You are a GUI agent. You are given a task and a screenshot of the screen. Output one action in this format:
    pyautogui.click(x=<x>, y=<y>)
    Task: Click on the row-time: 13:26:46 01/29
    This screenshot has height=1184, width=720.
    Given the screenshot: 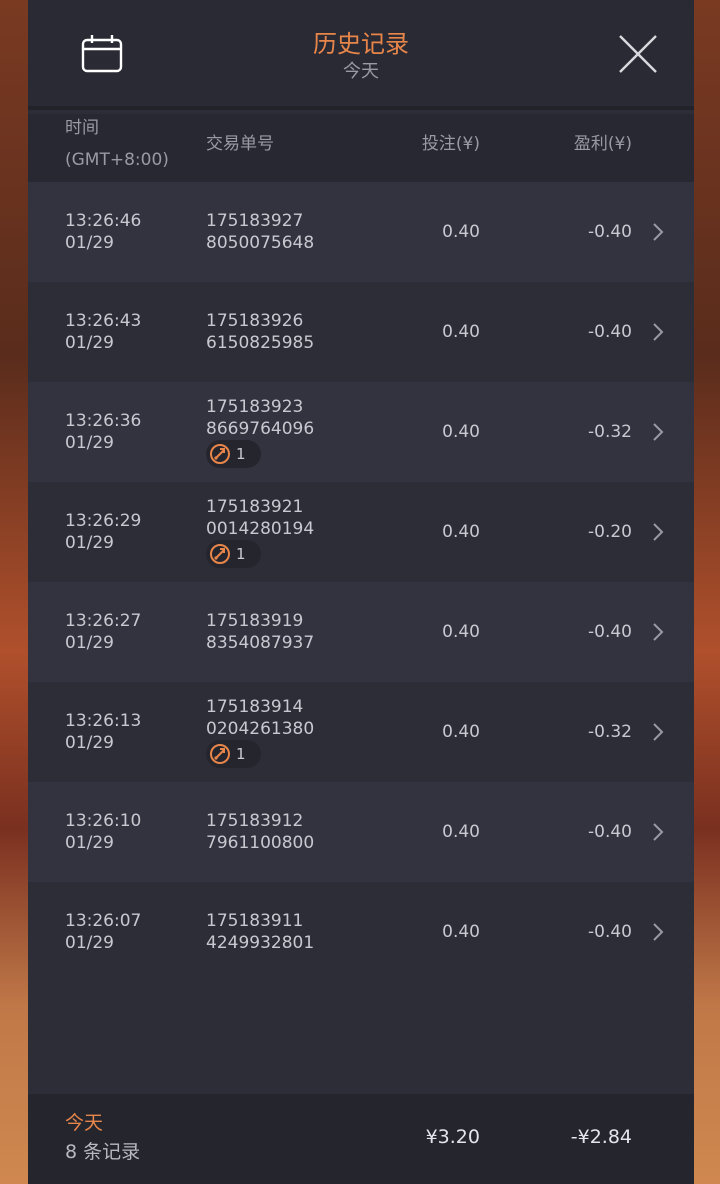 What is the action you would take?
    pyautogui.click(x=103, y=232)
    